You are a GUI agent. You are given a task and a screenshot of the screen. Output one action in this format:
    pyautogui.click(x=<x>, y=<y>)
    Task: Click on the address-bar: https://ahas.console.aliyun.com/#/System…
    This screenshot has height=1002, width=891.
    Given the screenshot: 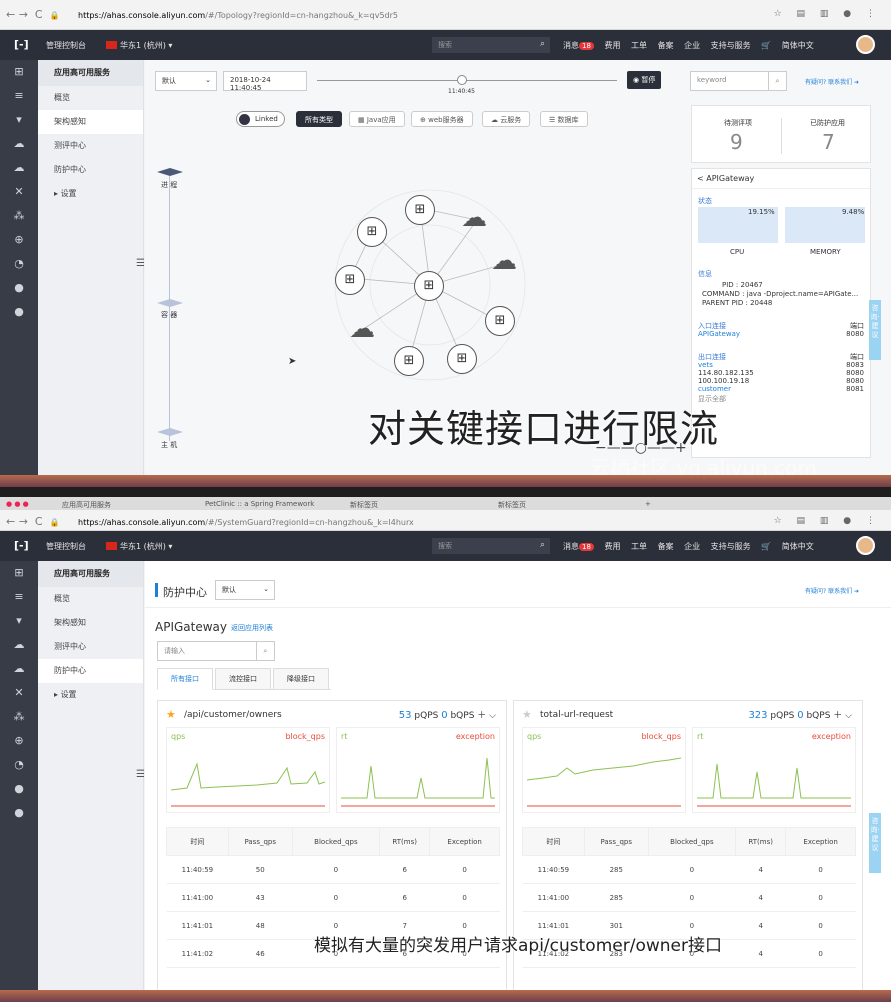 What is the action you would take?
    pyautogui.click(x=246, y=522)
    